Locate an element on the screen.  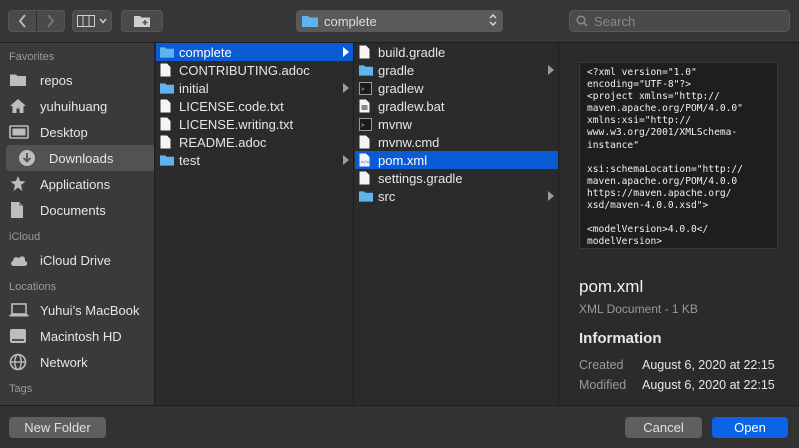
list-item-license-code: LICENSE.code.txt is located at coordinates (254, 106).